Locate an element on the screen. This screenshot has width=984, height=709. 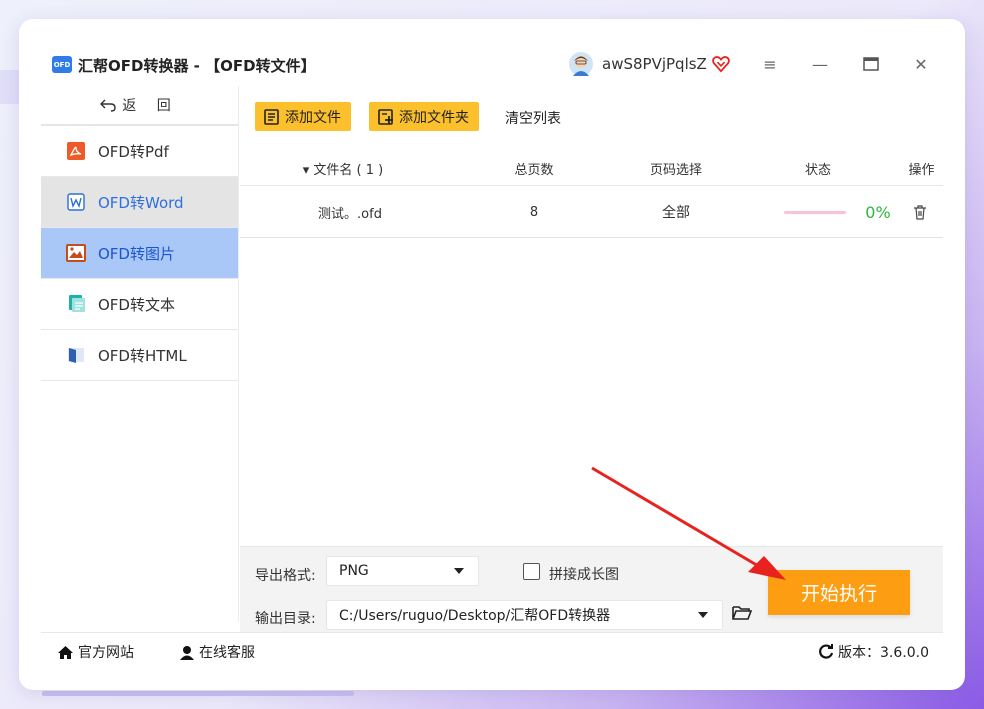
html-icon is located at coordinates (76, 355).